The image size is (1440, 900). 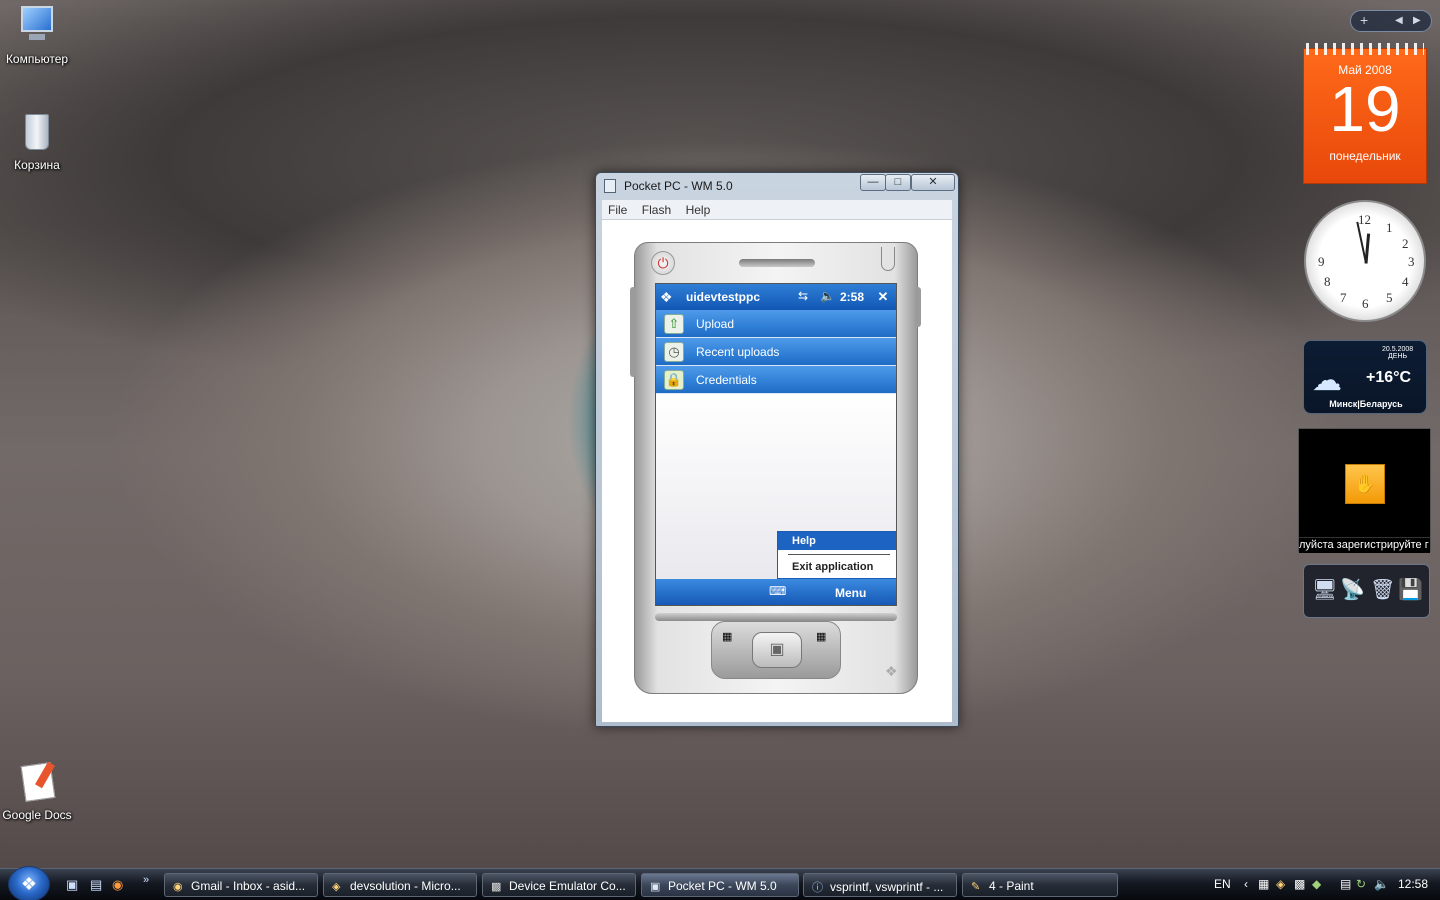 I want to click on network-icon: 📡, so click(x=1352, y=589).